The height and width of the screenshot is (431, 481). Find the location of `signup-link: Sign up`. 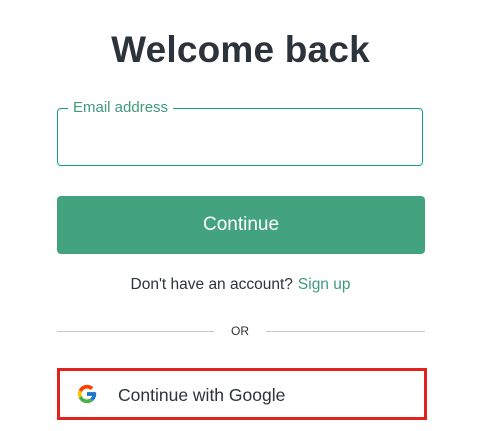

signup-link: Sign up is located at coordinates (324, 284).